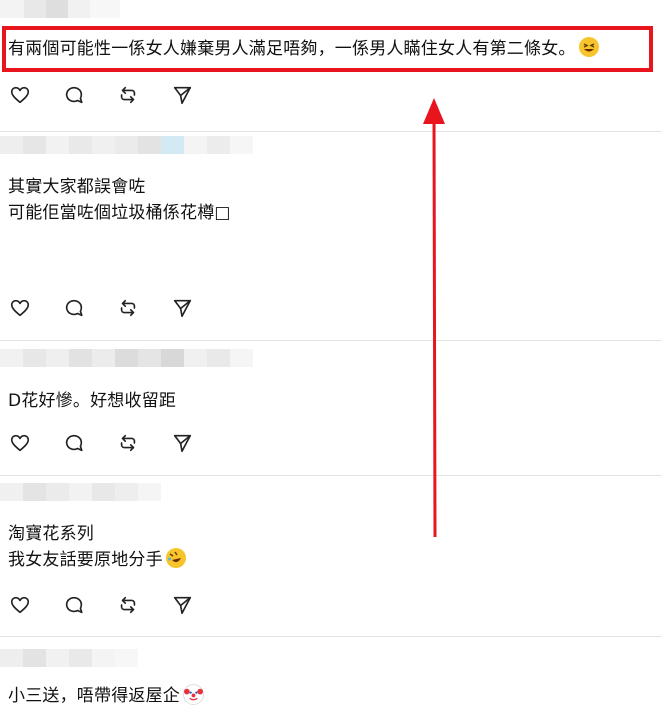 This screenshot has width=662, height=723. What do you see at coordinates (434, 318) in the screenshot?
I see `red-arrow` at bounding box center [434, 318].